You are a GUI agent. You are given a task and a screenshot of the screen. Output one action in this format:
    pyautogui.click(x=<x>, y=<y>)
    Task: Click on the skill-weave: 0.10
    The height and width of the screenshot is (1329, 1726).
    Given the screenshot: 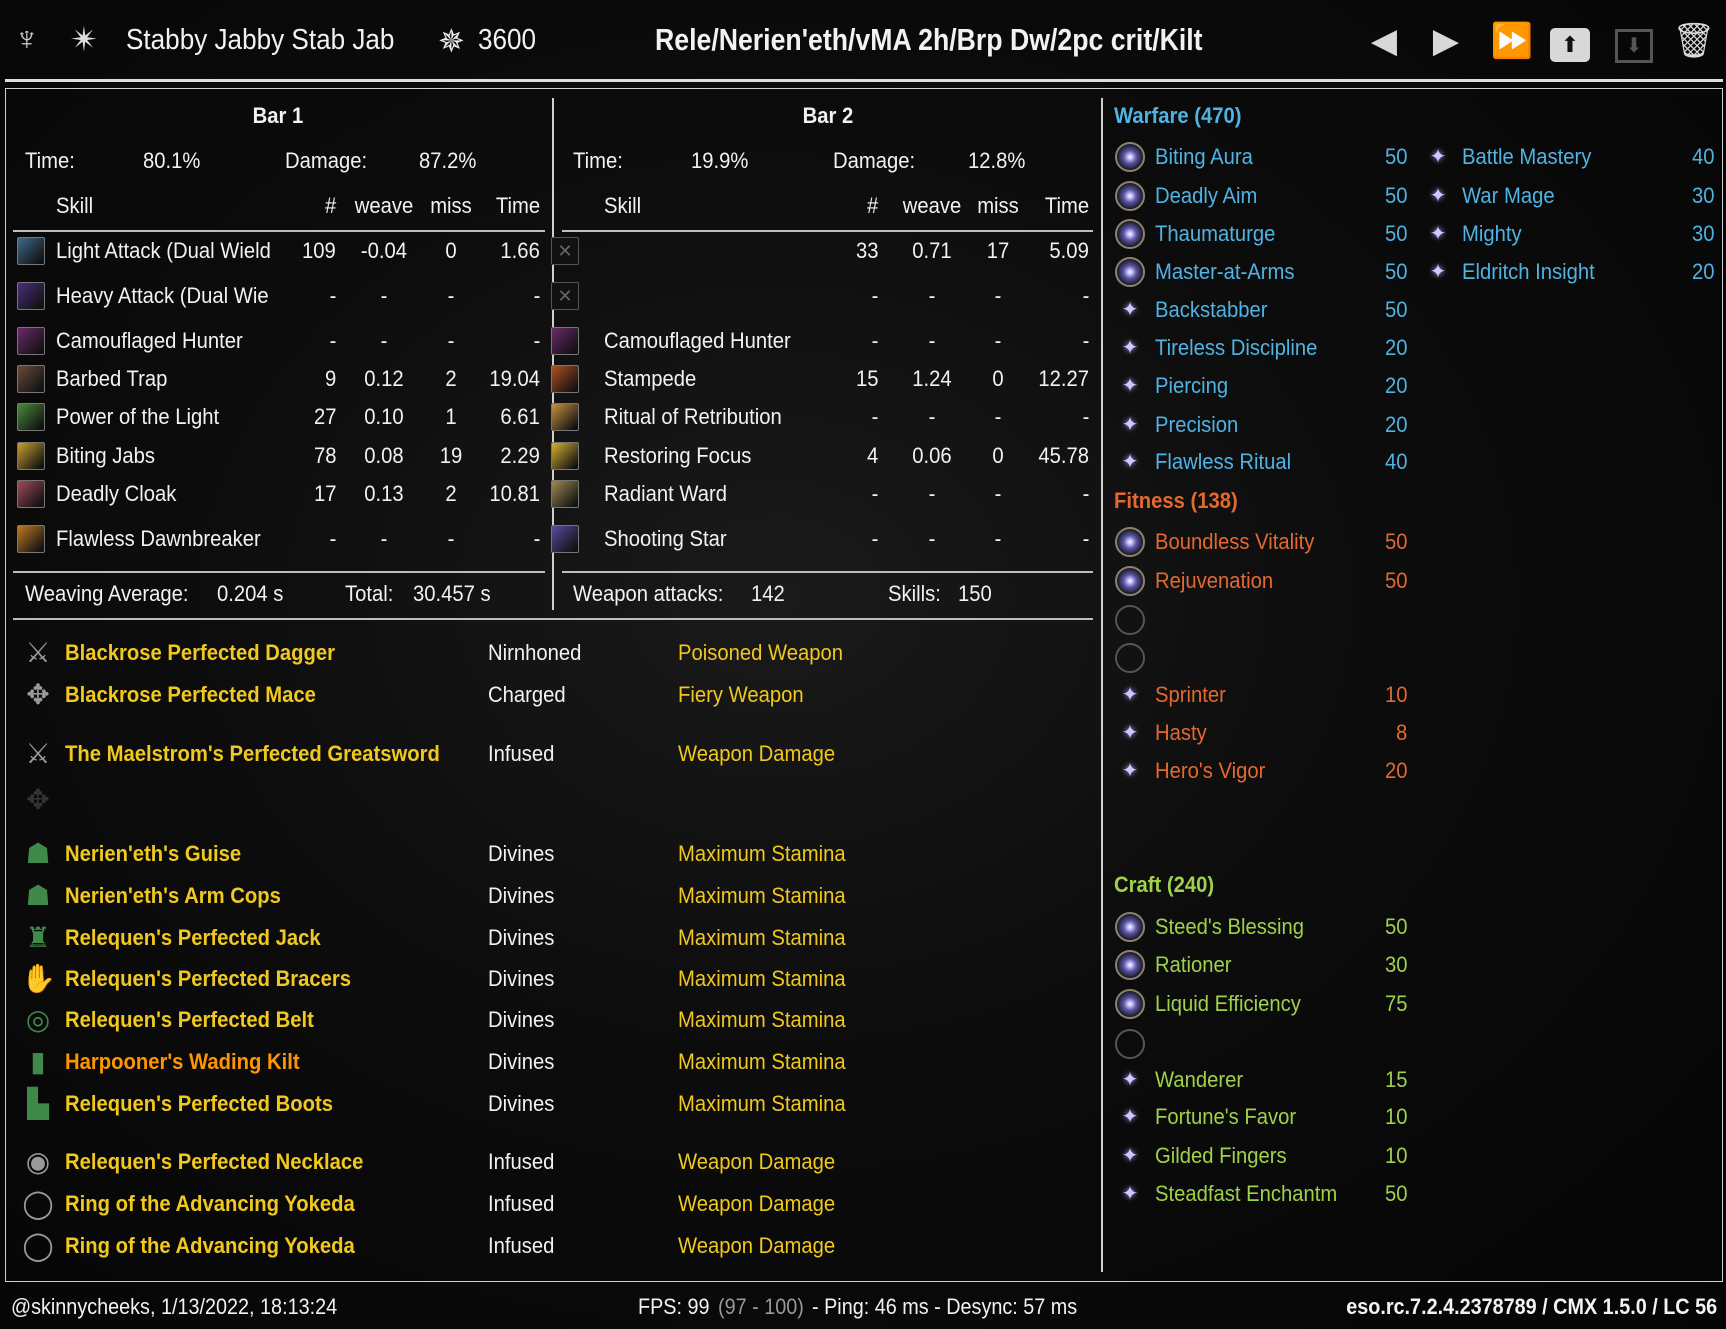 What is the action you would take?
    pyautogui.click(x=384, y=416)
    